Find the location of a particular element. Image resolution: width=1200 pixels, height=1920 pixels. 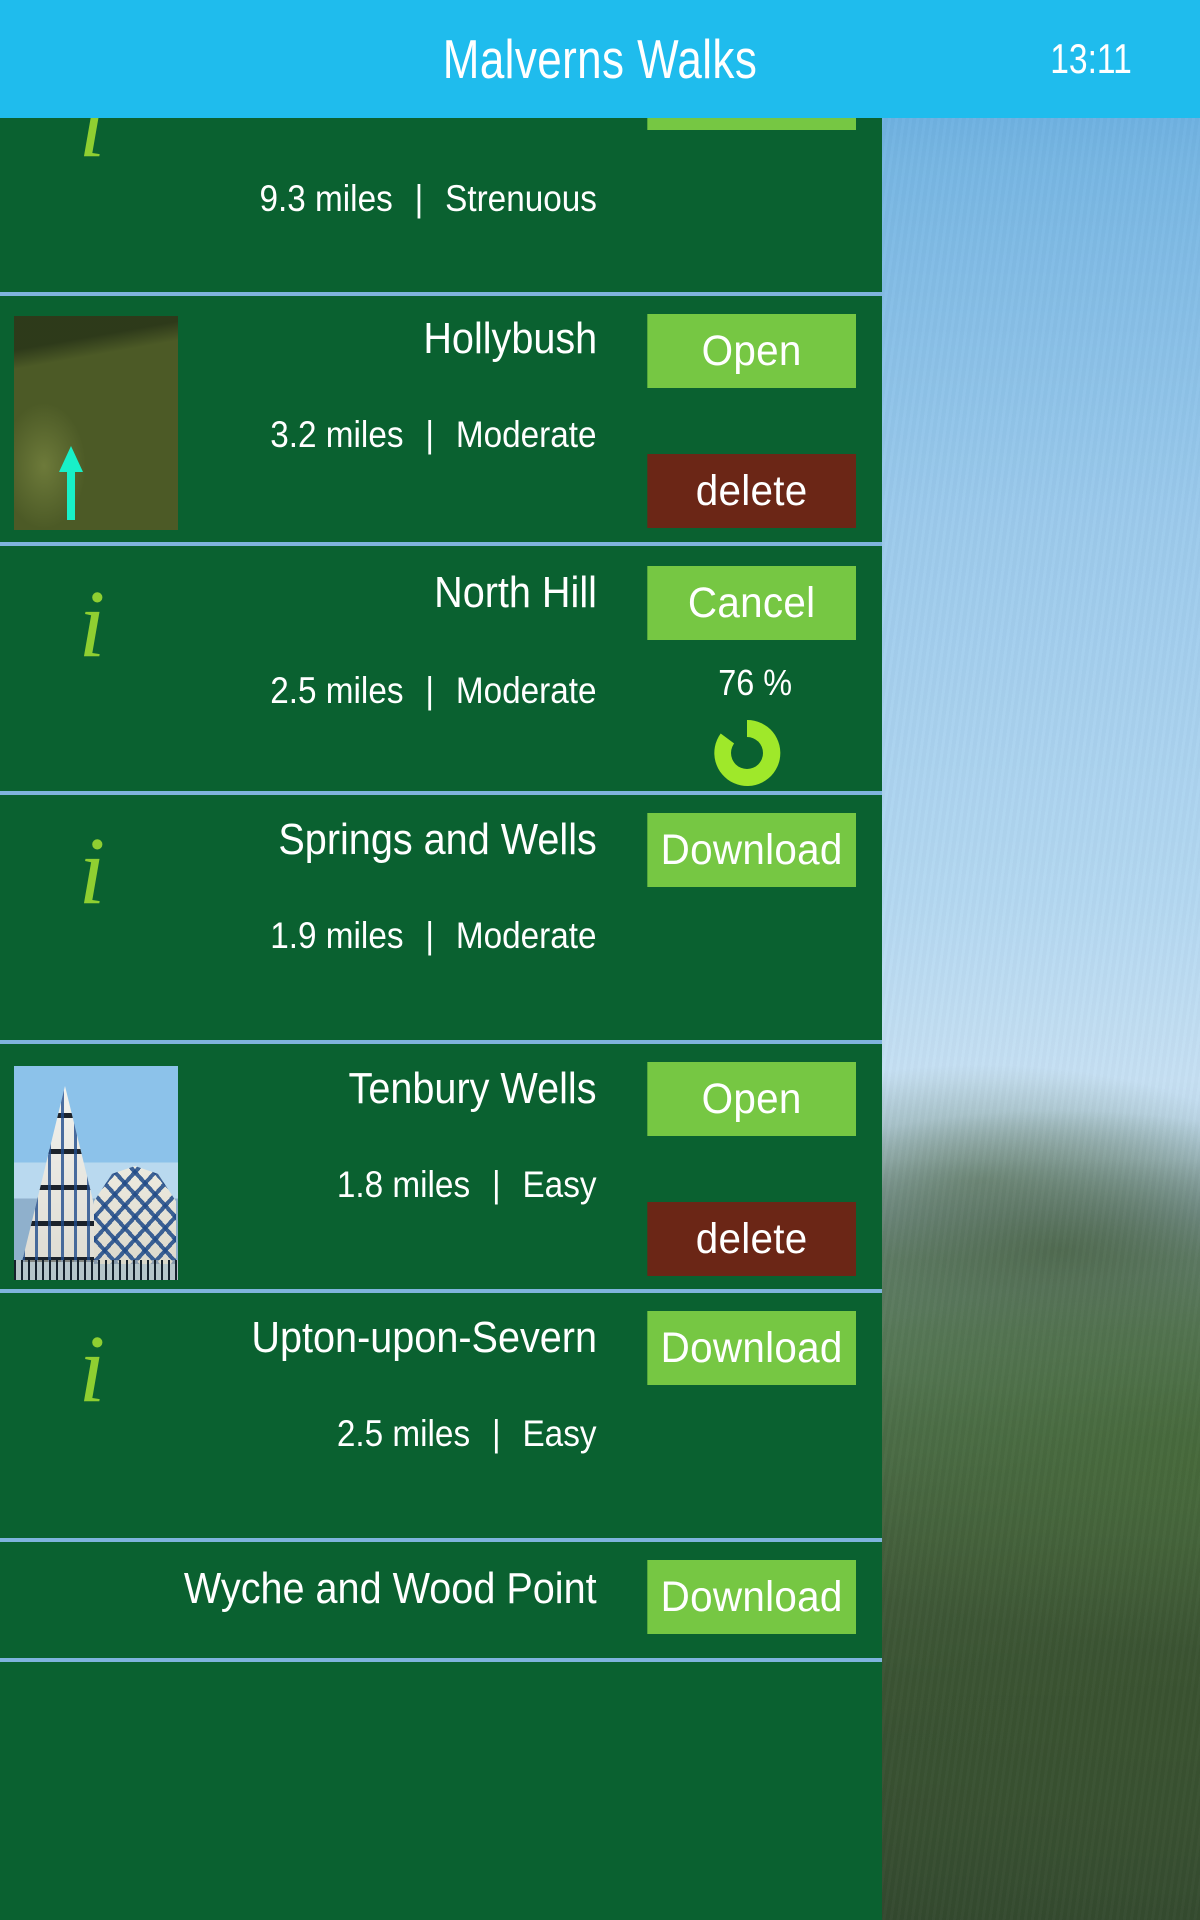

walk-distance: 1.9 miles is located at coordinates (337, 935).